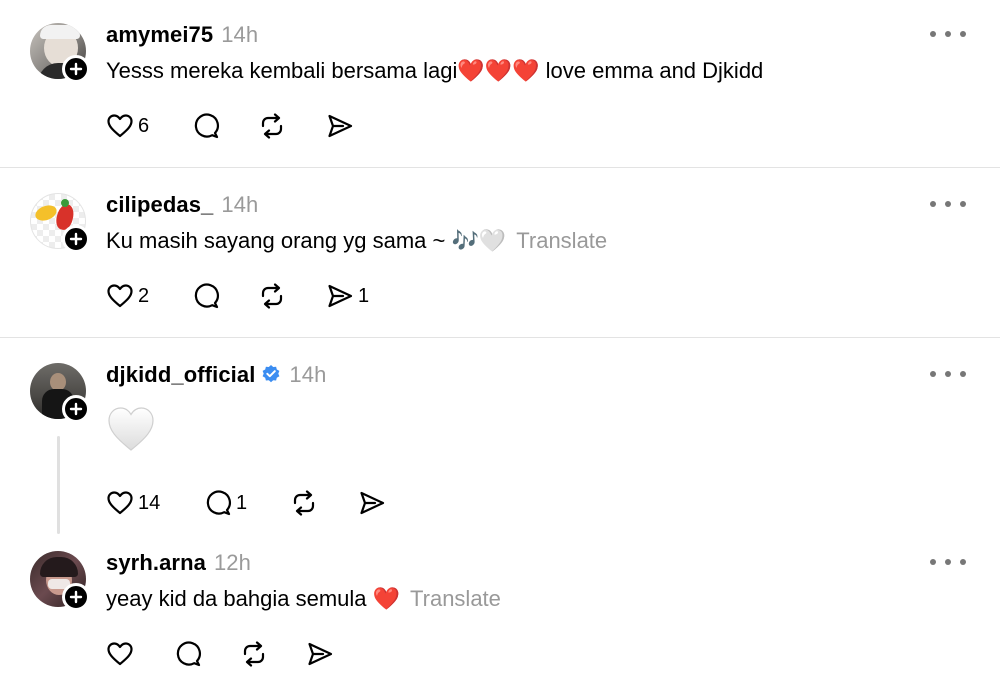 The height and width of the screenshot is (686, 1000). I want to click on thread-line, so click(58, 485).